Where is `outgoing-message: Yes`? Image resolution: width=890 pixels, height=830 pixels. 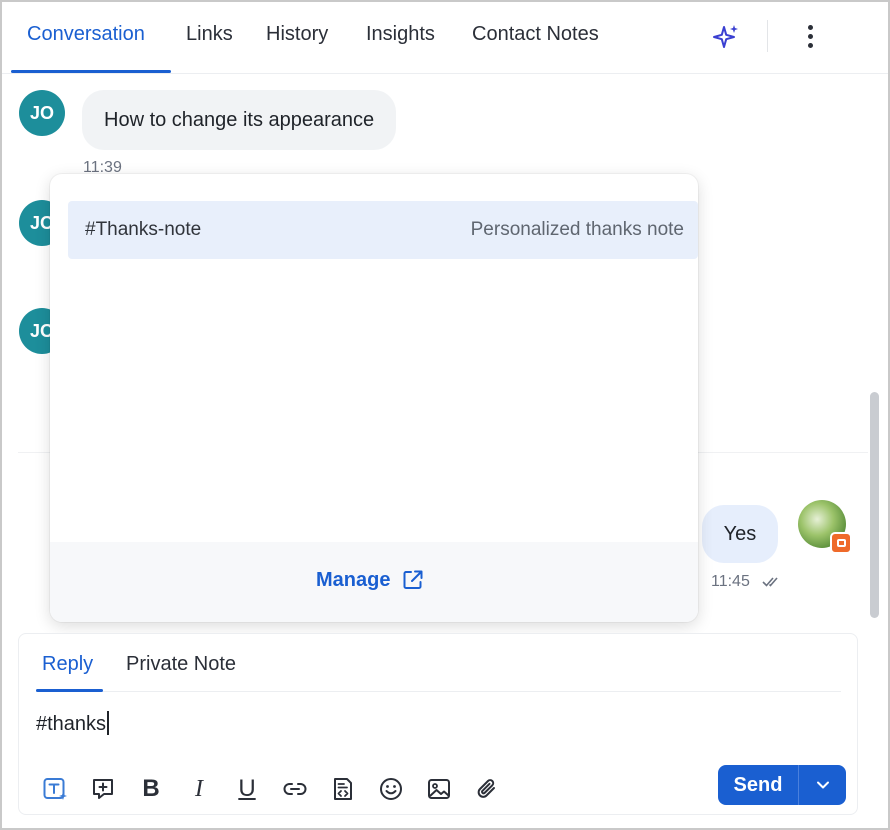 outgoing-message: Yes is located at coordinates (740, 534).